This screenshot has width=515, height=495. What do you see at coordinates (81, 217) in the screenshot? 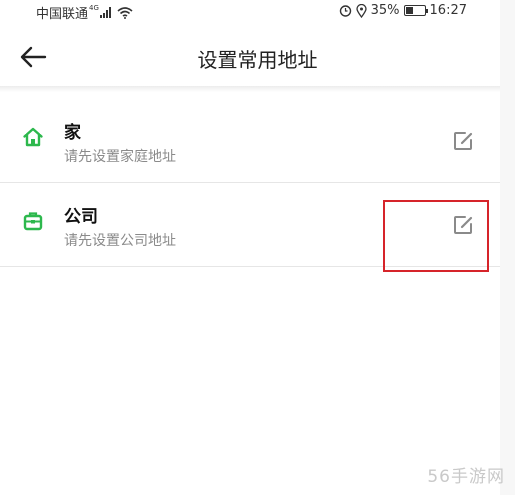
I see `address-name-company: 公司` at bounding box center [81, 217].